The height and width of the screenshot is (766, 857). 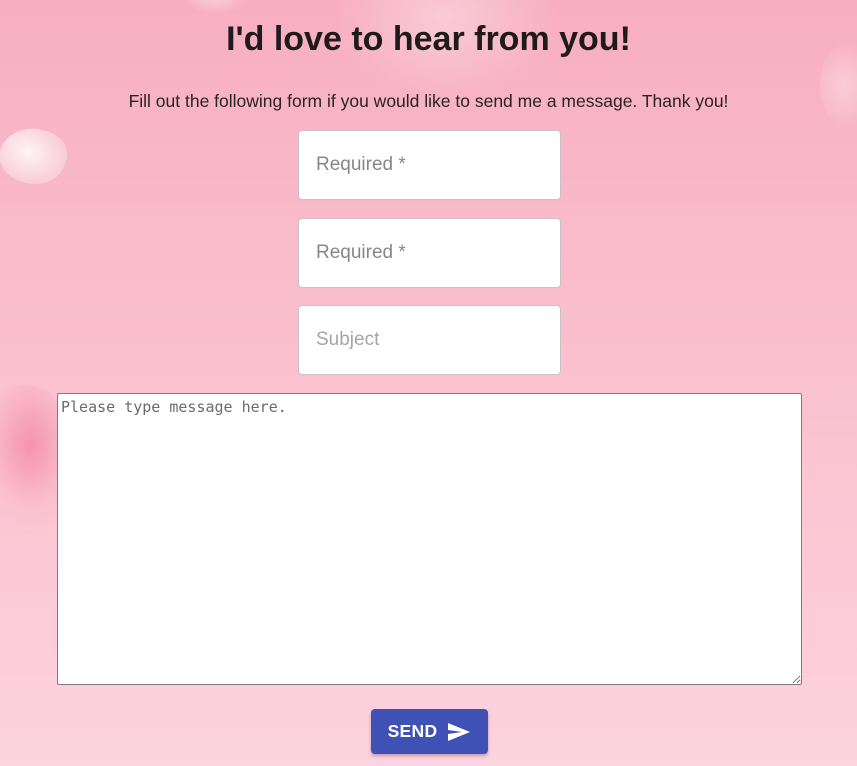 I want to click on send-button: SEND, so click(x=429, y=731).